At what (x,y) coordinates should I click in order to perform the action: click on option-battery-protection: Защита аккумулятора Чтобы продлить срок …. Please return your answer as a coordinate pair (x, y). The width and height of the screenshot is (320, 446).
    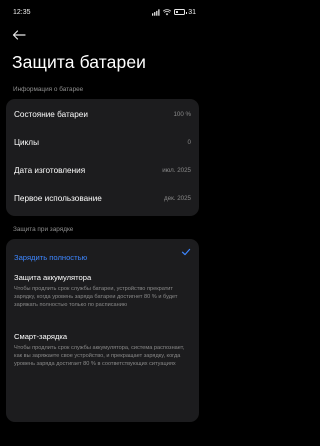
    Looking at the image, I should click on (102, 291).